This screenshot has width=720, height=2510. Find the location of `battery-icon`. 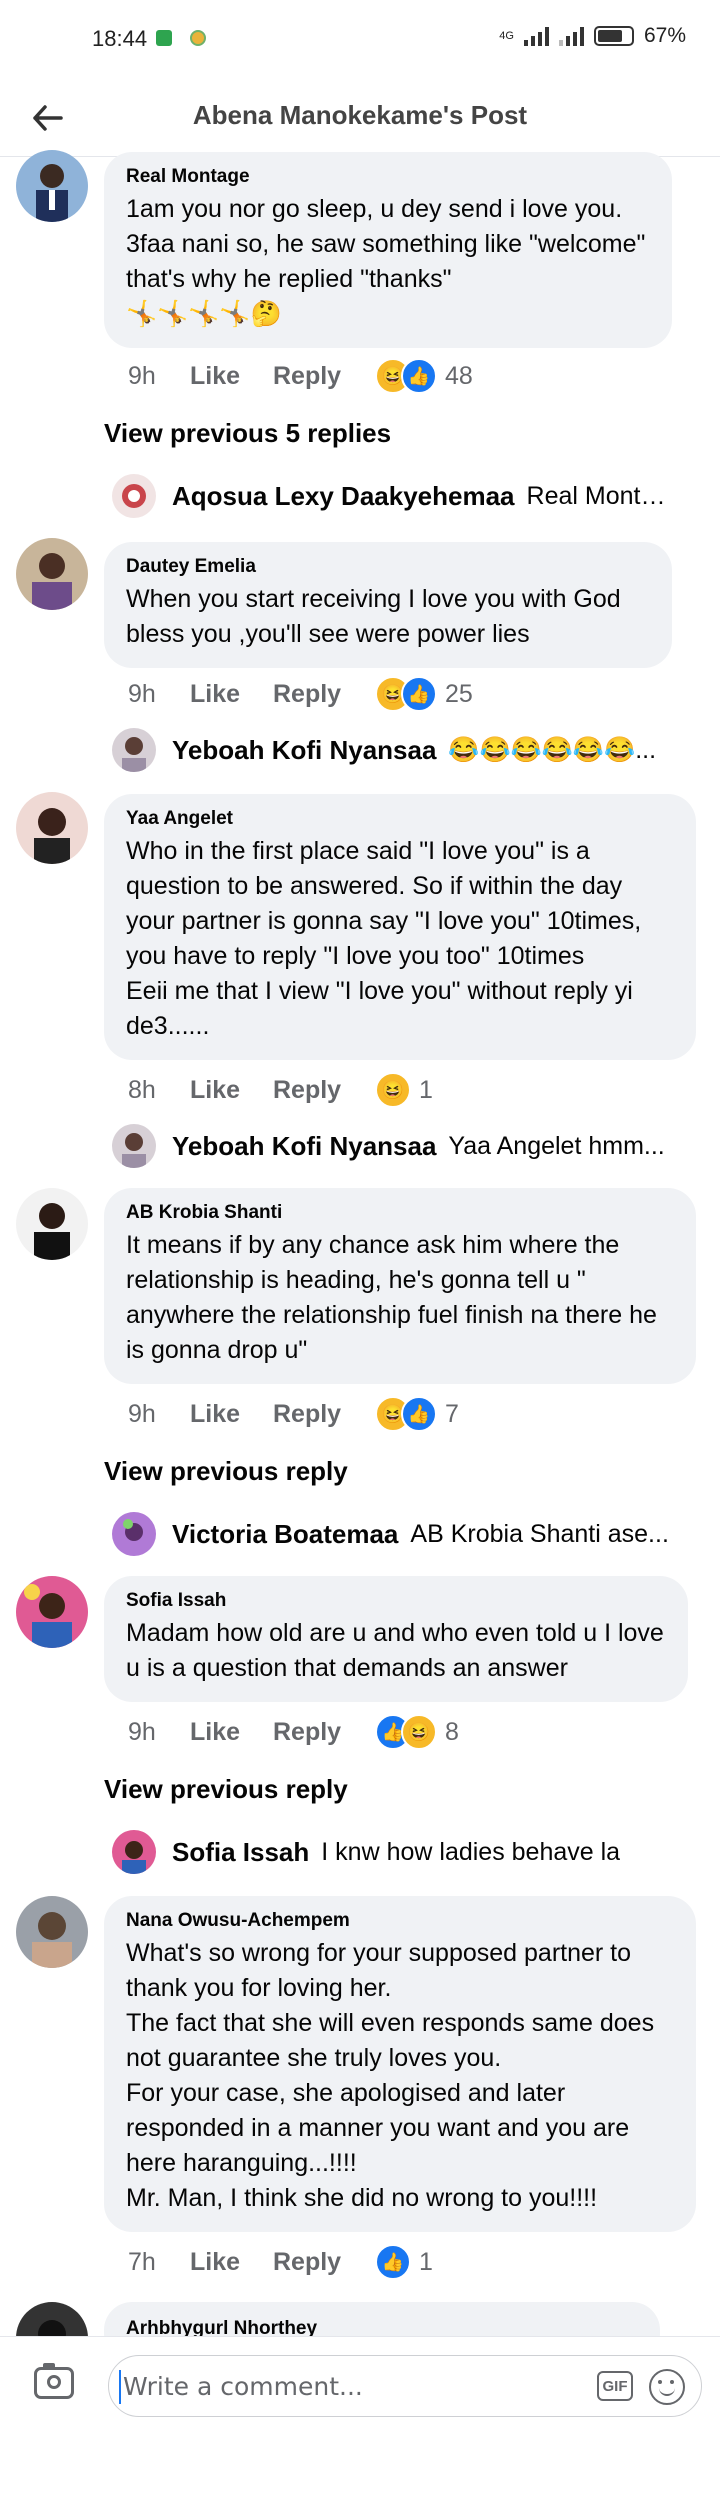

battery-icon is located at coordinates (613, 36).